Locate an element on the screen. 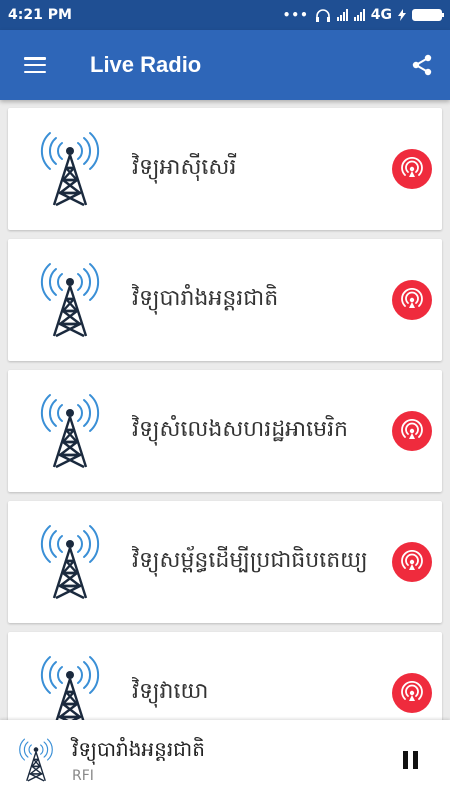 This screenshot has height=800, width=450. share-button is located at coordinates (422, 65).